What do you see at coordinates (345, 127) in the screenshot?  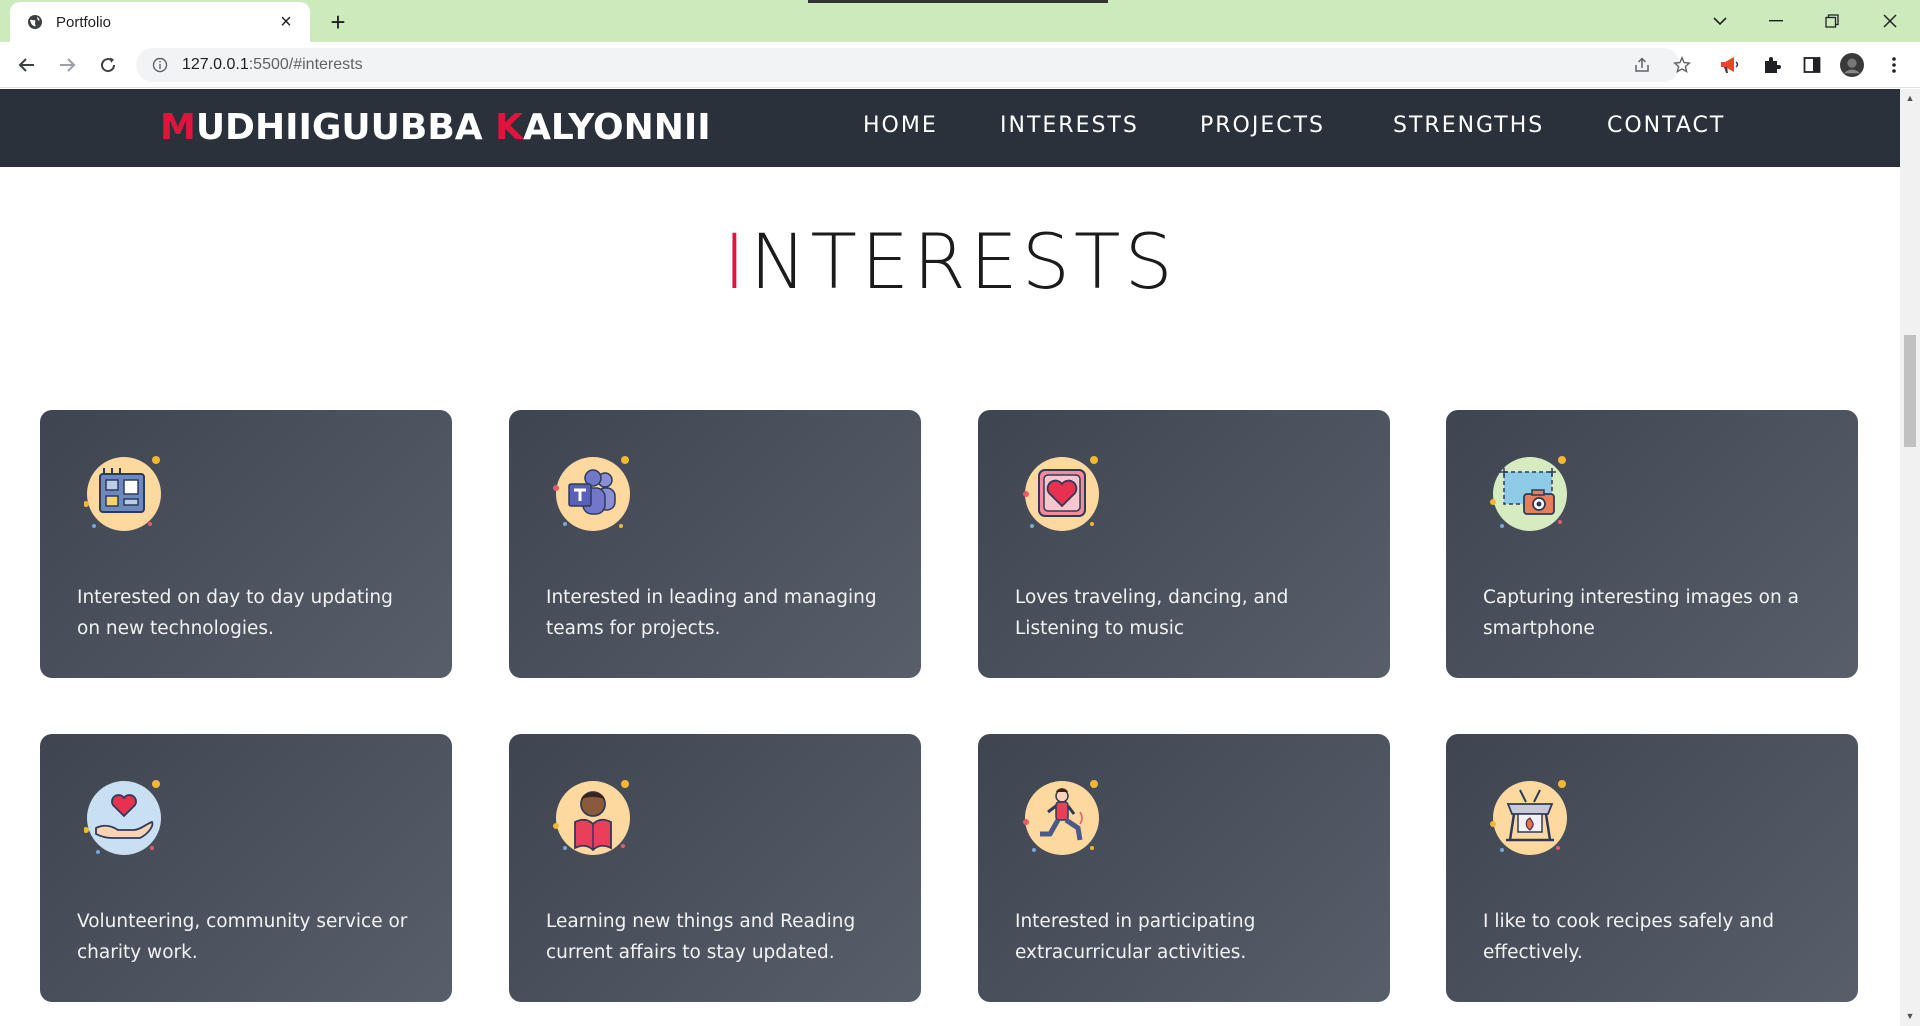 I see `brand-first-name: UDHIIGUUBBA` at bounding box center [345, 127].